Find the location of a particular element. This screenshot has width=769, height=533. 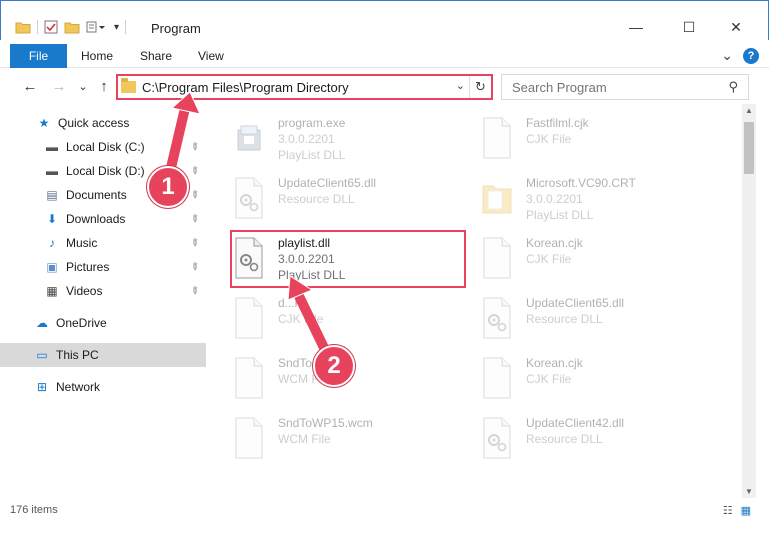

file-item: program.exe 3.0.0.2201 PlayList DLL is located at coordinates (334, 139).